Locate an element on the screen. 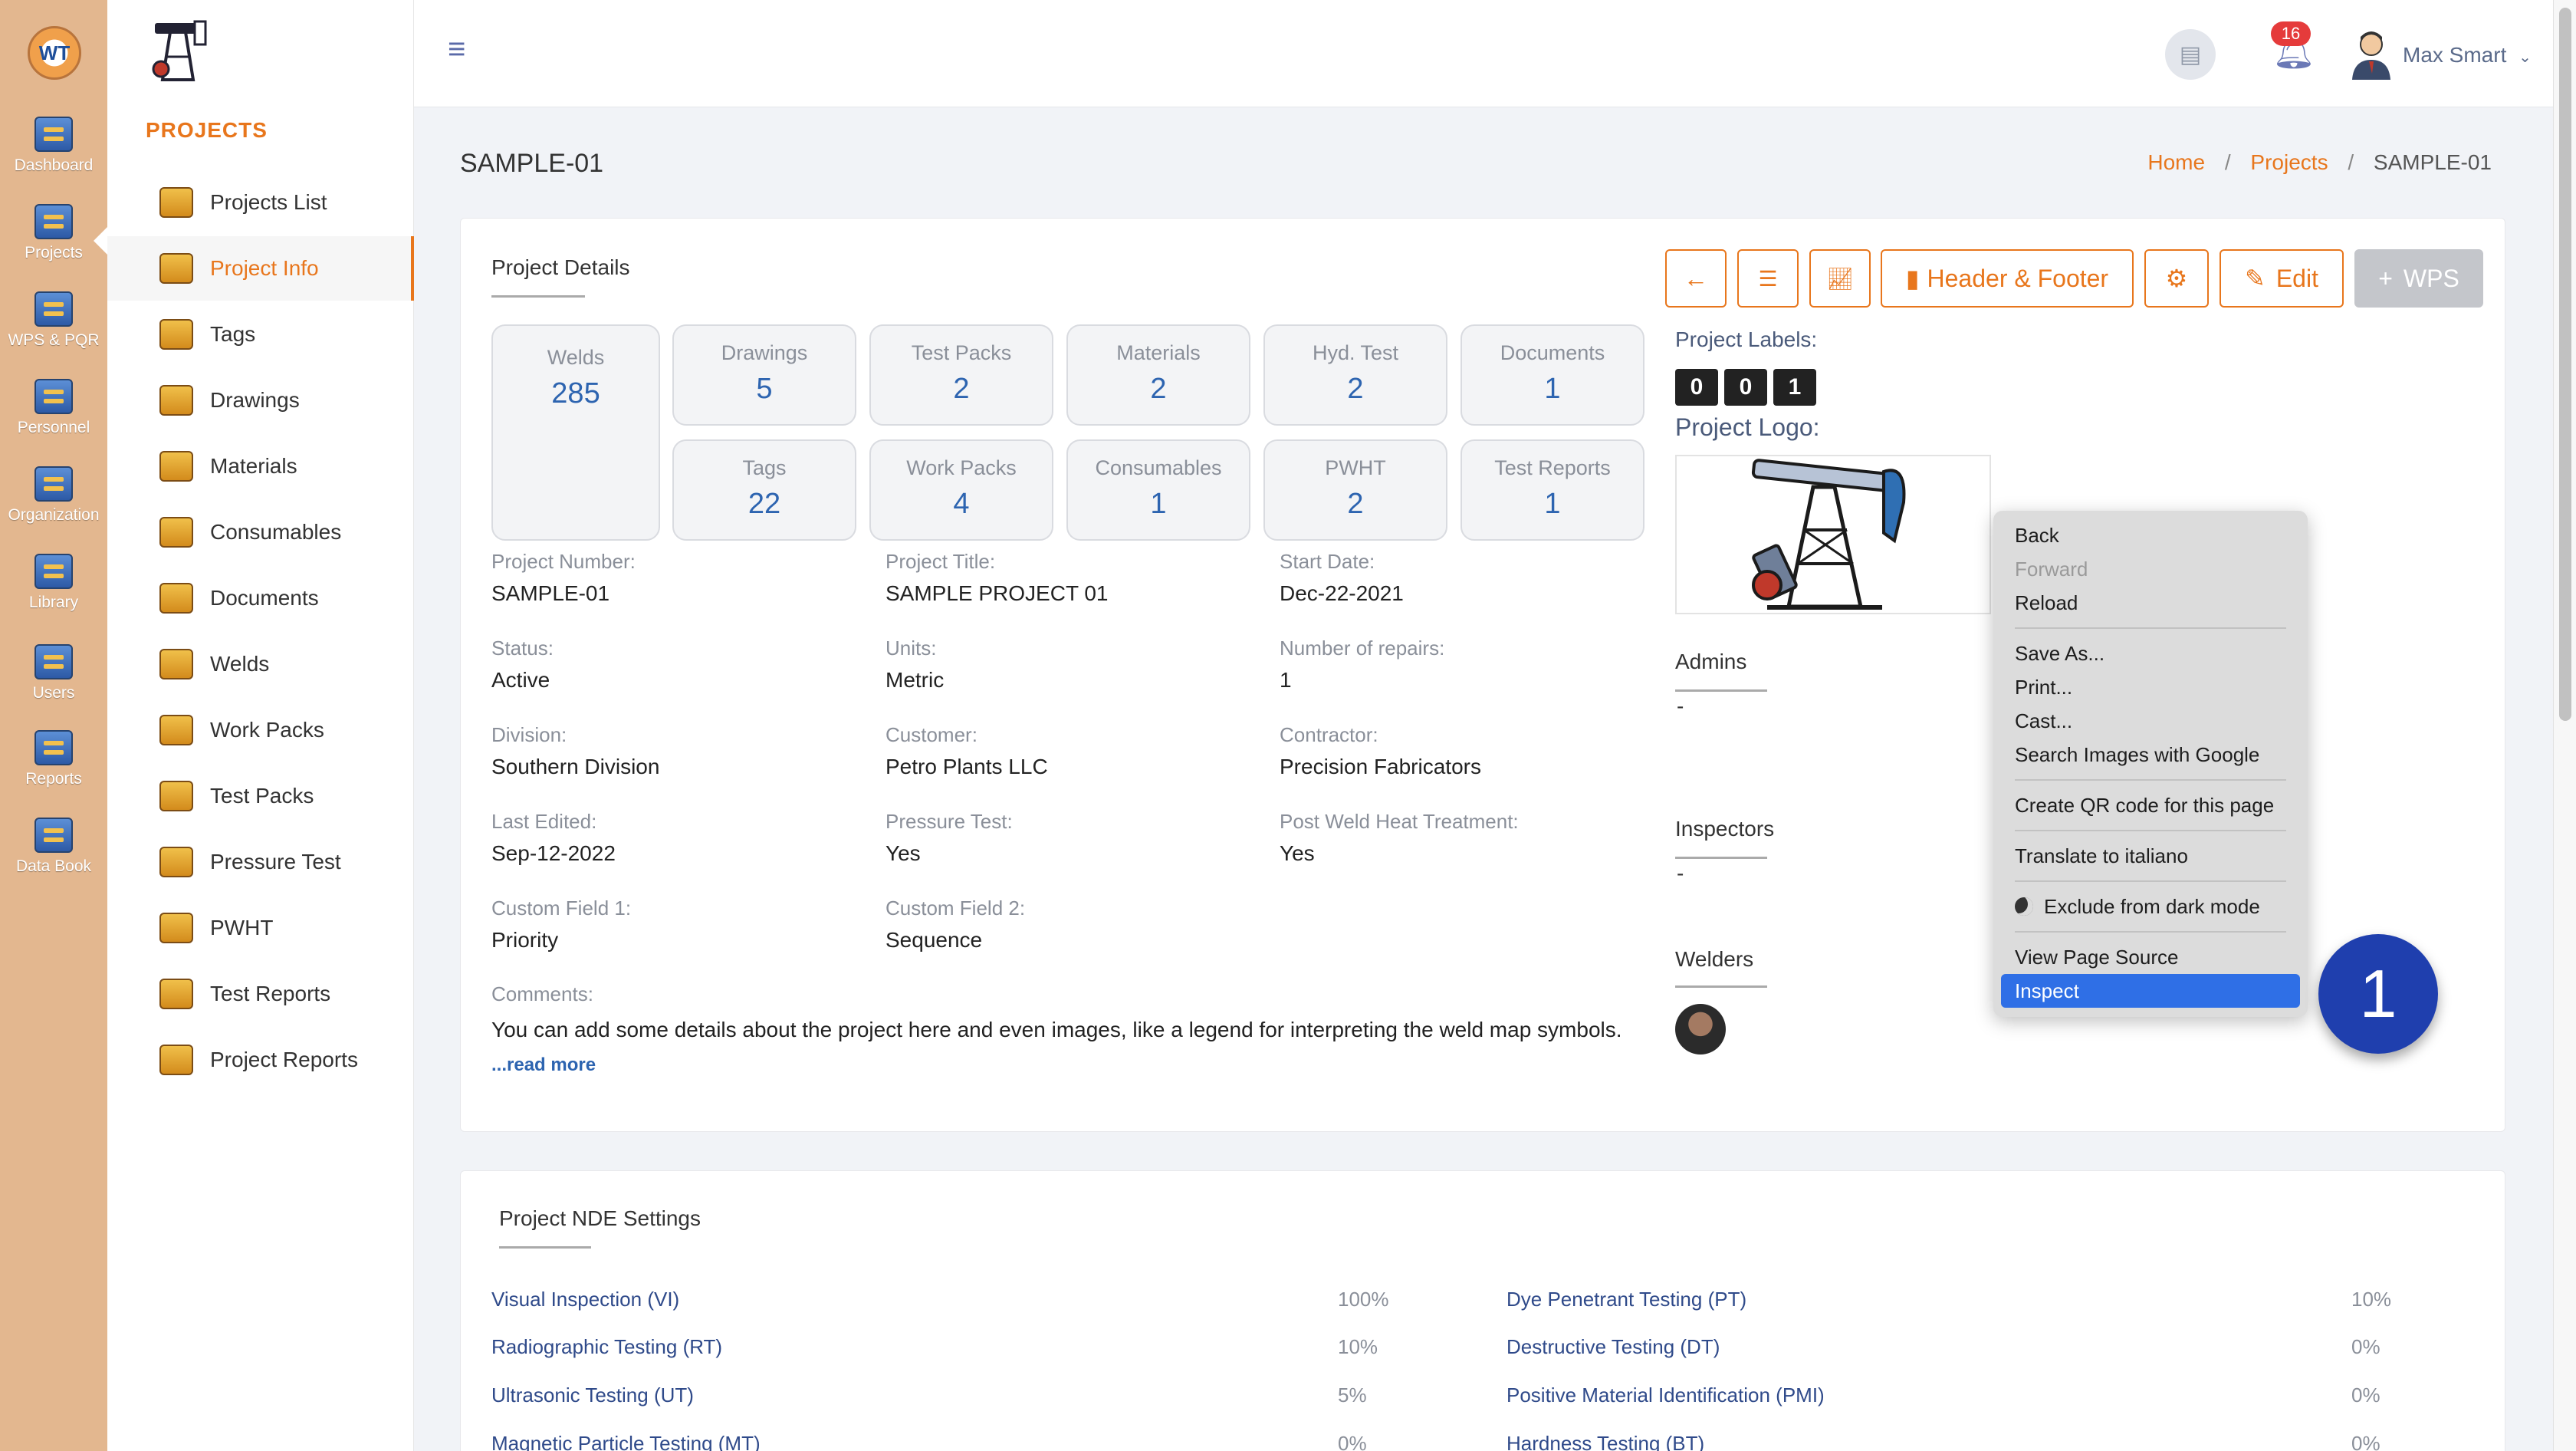 The image size is (2576, 1451). stat-documents: Documents 1 is located at coordinates (1552, 375).